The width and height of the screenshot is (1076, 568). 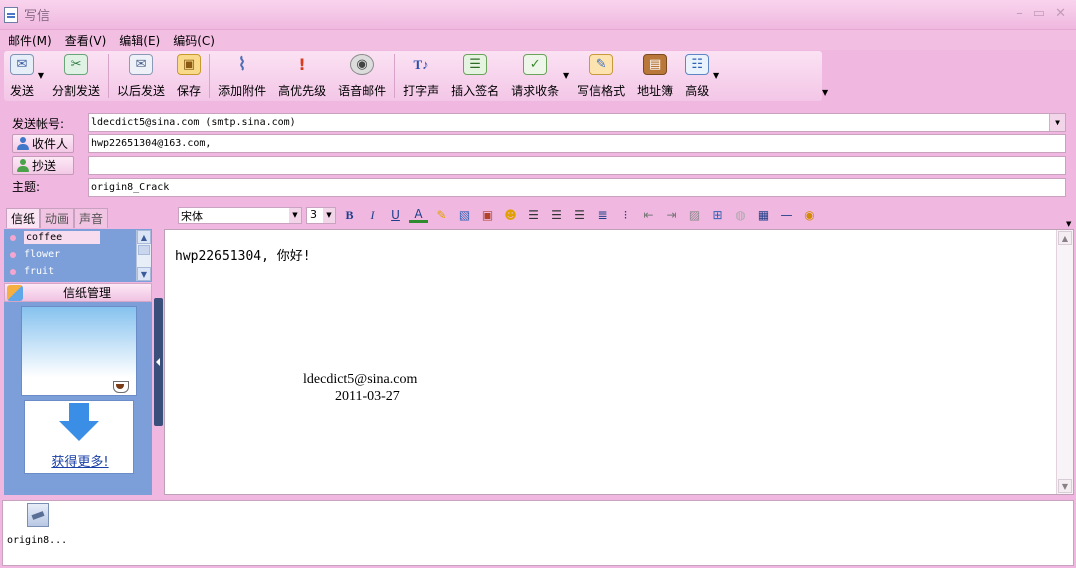 What do you see at coordinates (141, 75) in the screenshot?
I see `send-later-button: ✉ 以后发送` at bounding box center [141, 75].